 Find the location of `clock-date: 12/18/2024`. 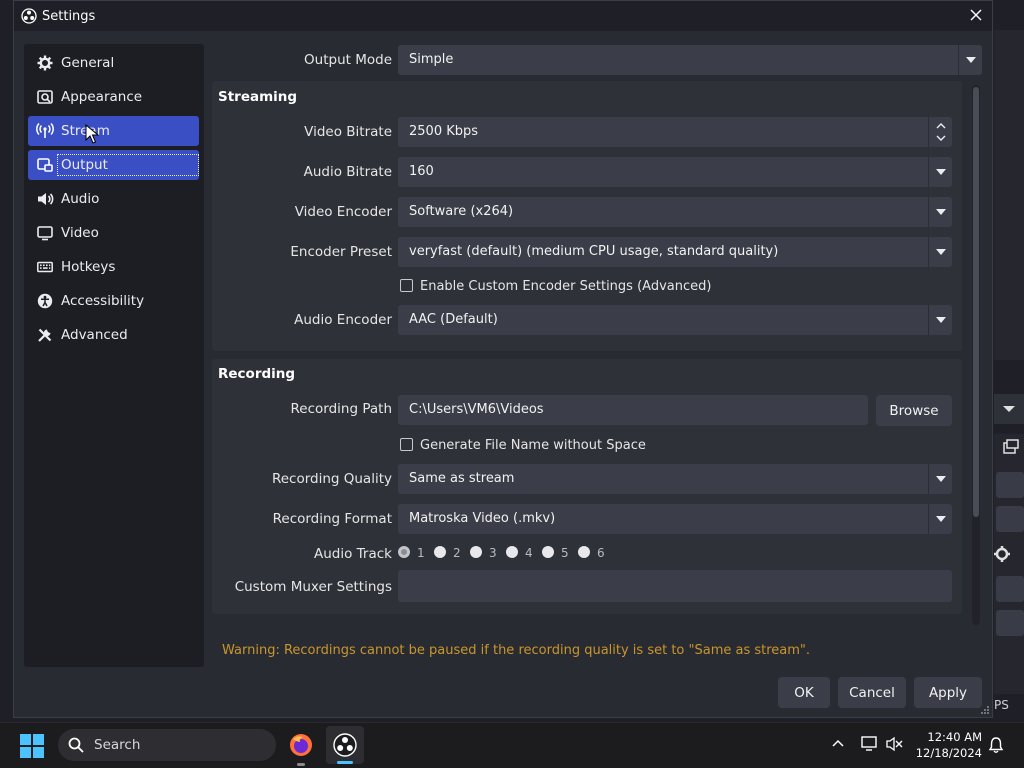

clock-date: 12/18/2024 is located at coordinates (948, 753).